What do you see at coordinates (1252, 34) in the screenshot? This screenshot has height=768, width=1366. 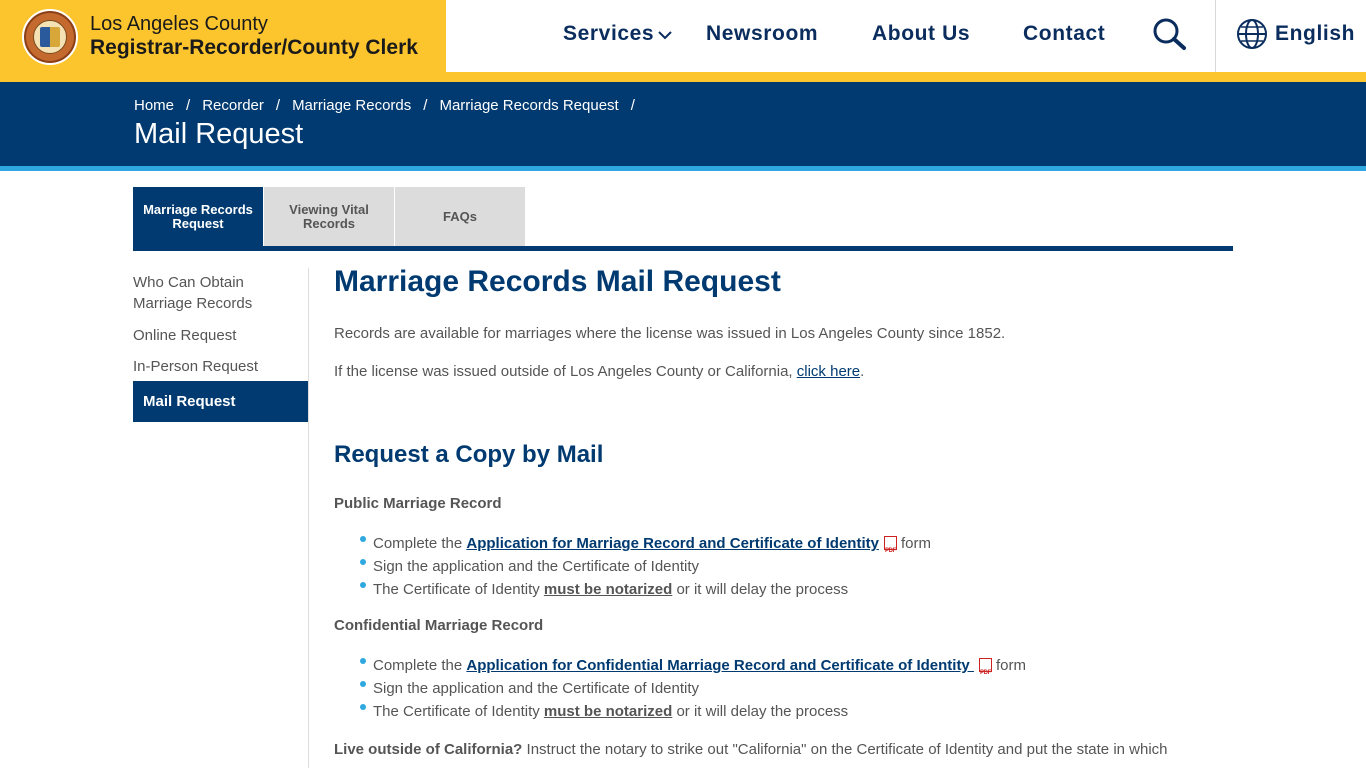 I see `globe-icon` at bounding box center [1252, 34].